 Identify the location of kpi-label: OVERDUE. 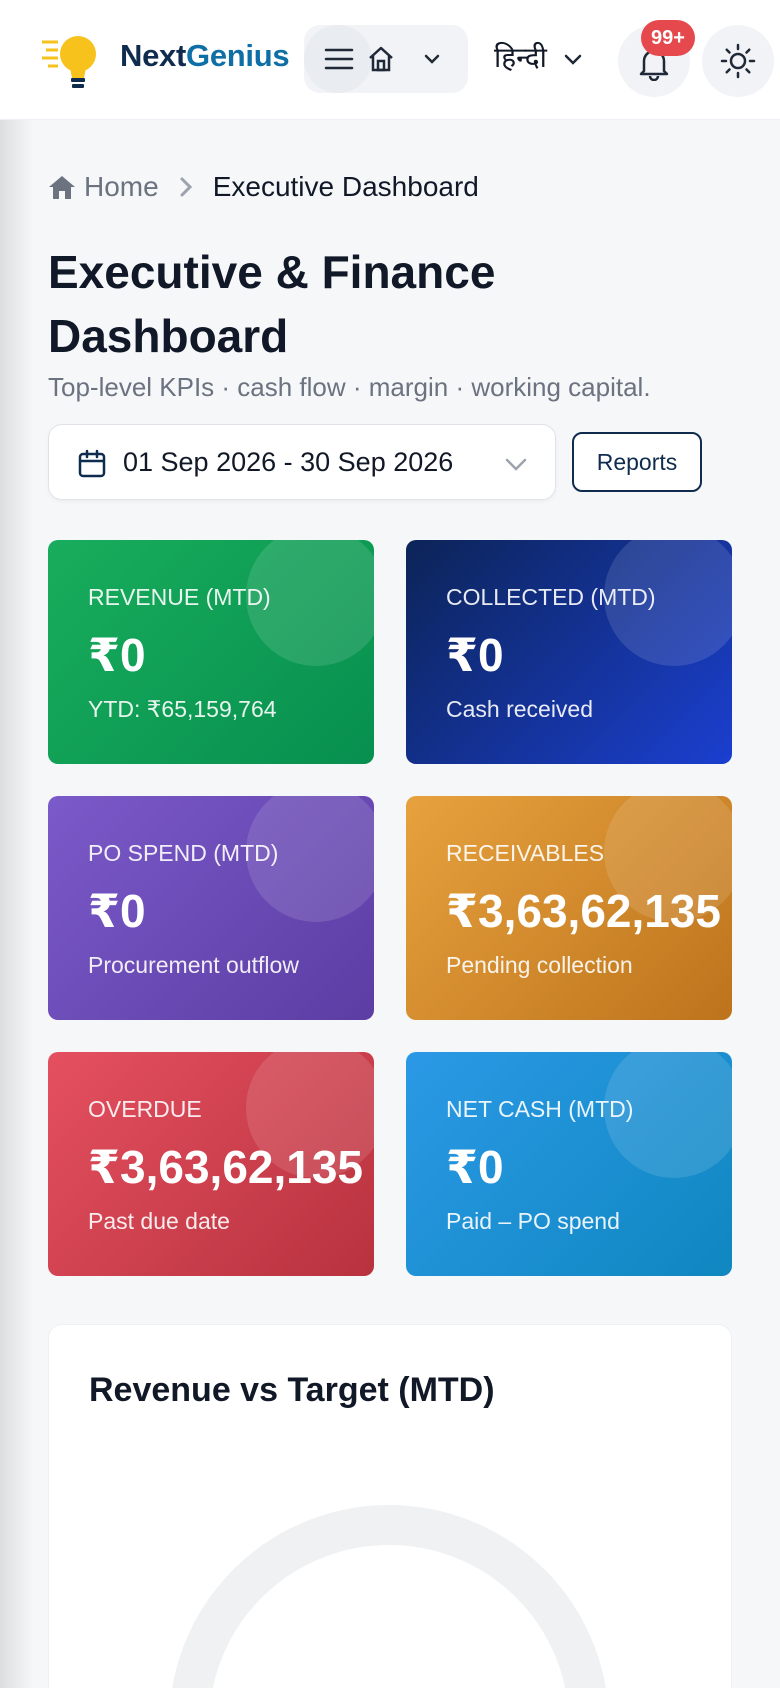
(145, 1109).